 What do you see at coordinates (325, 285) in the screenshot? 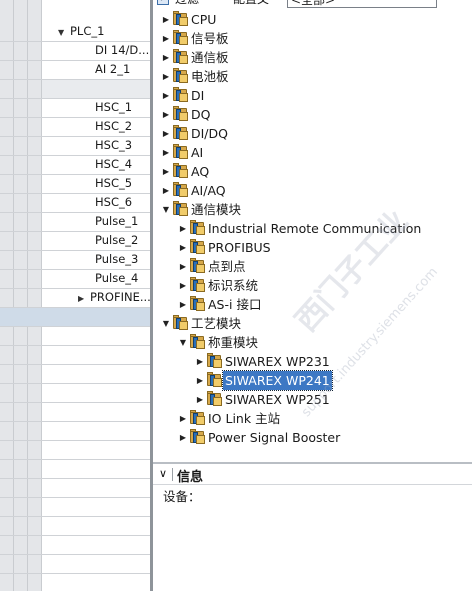
I see `catalog-tree-item: ▶ 标识系统` at bounding box center [325, 285].